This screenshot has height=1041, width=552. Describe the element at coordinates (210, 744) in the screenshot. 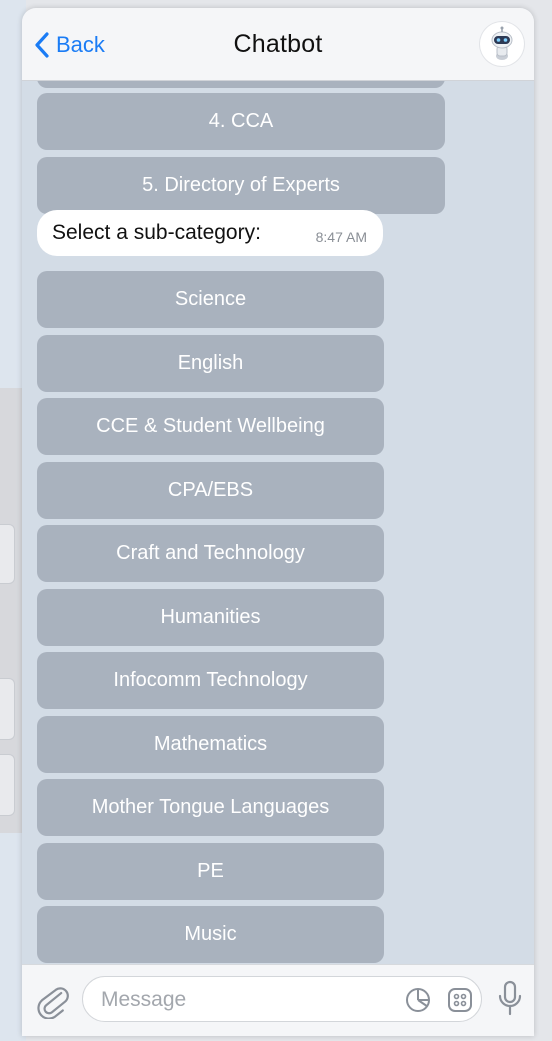

I see `keyboard-button-mathematics: Mathematics` at that location.